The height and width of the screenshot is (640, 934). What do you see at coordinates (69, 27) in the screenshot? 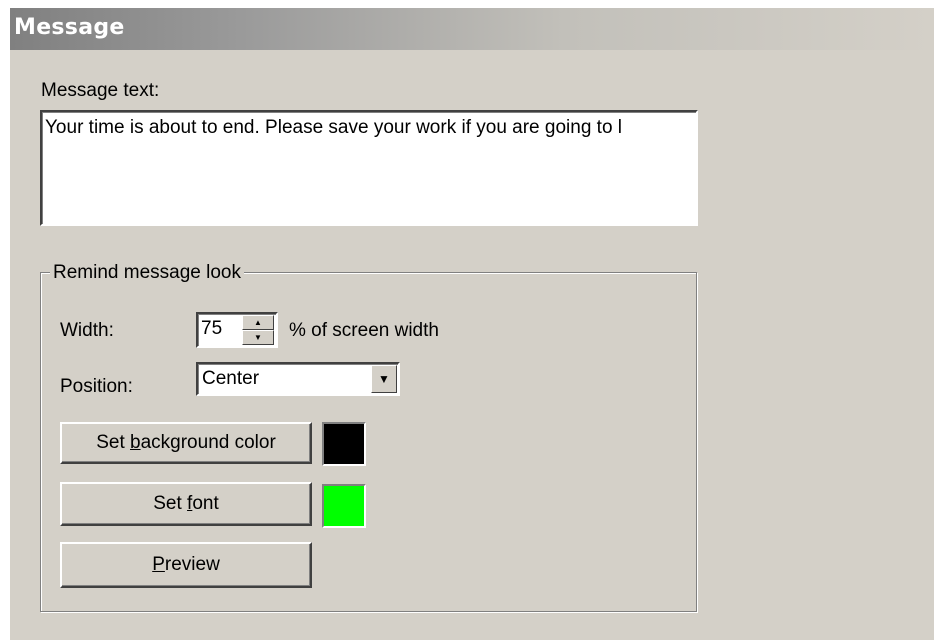
I see `panel-title: Message` at bounding box center [69, 27].